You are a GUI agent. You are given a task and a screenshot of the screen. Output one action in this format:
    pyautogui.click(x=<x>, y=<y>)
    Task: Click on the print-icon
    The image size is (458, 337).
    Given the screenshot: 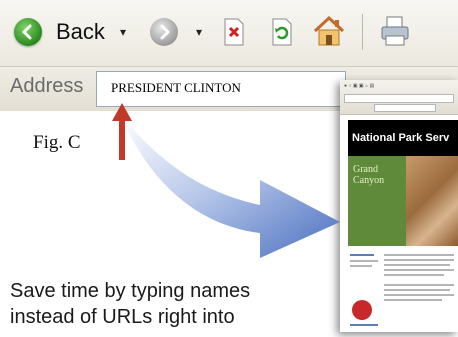 What is the action you would take?
    pyautogui.click(x=395, y=31)
    